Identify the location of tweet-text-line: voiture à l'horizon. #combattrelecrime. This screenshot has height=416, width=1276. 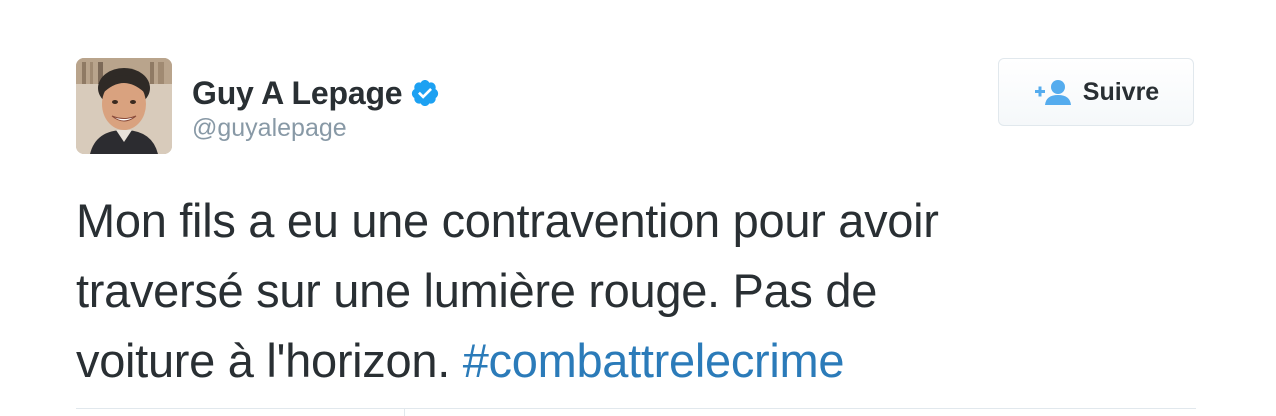
(636, 361).